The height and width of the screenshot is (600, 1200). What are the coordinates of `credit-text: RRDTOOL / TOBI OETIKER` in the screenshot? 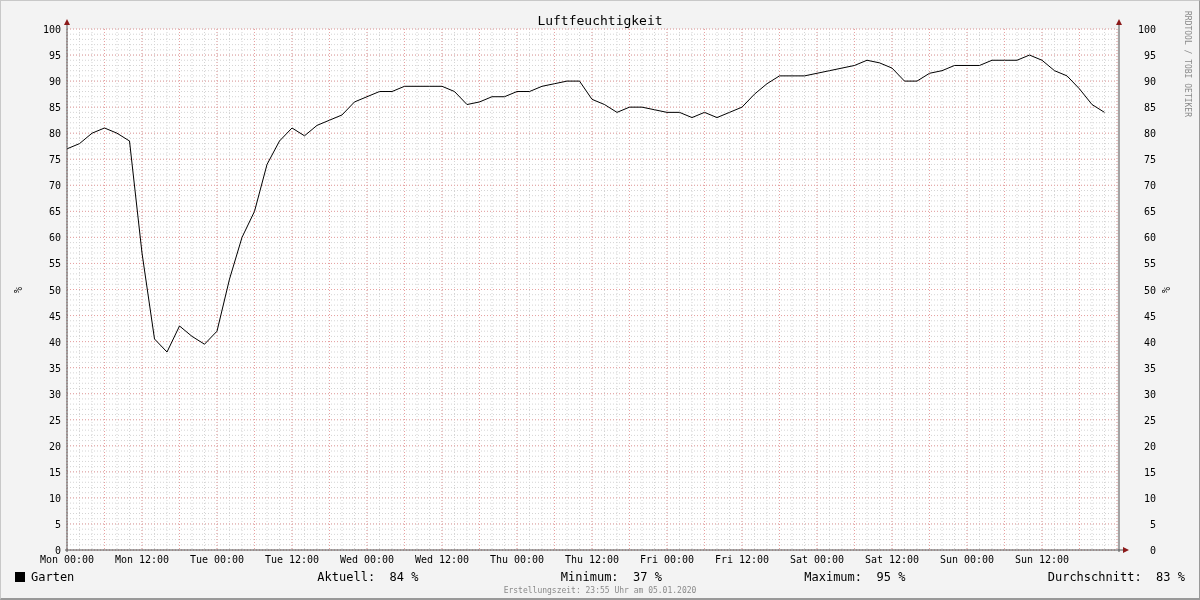 It's located at (1187, 64).